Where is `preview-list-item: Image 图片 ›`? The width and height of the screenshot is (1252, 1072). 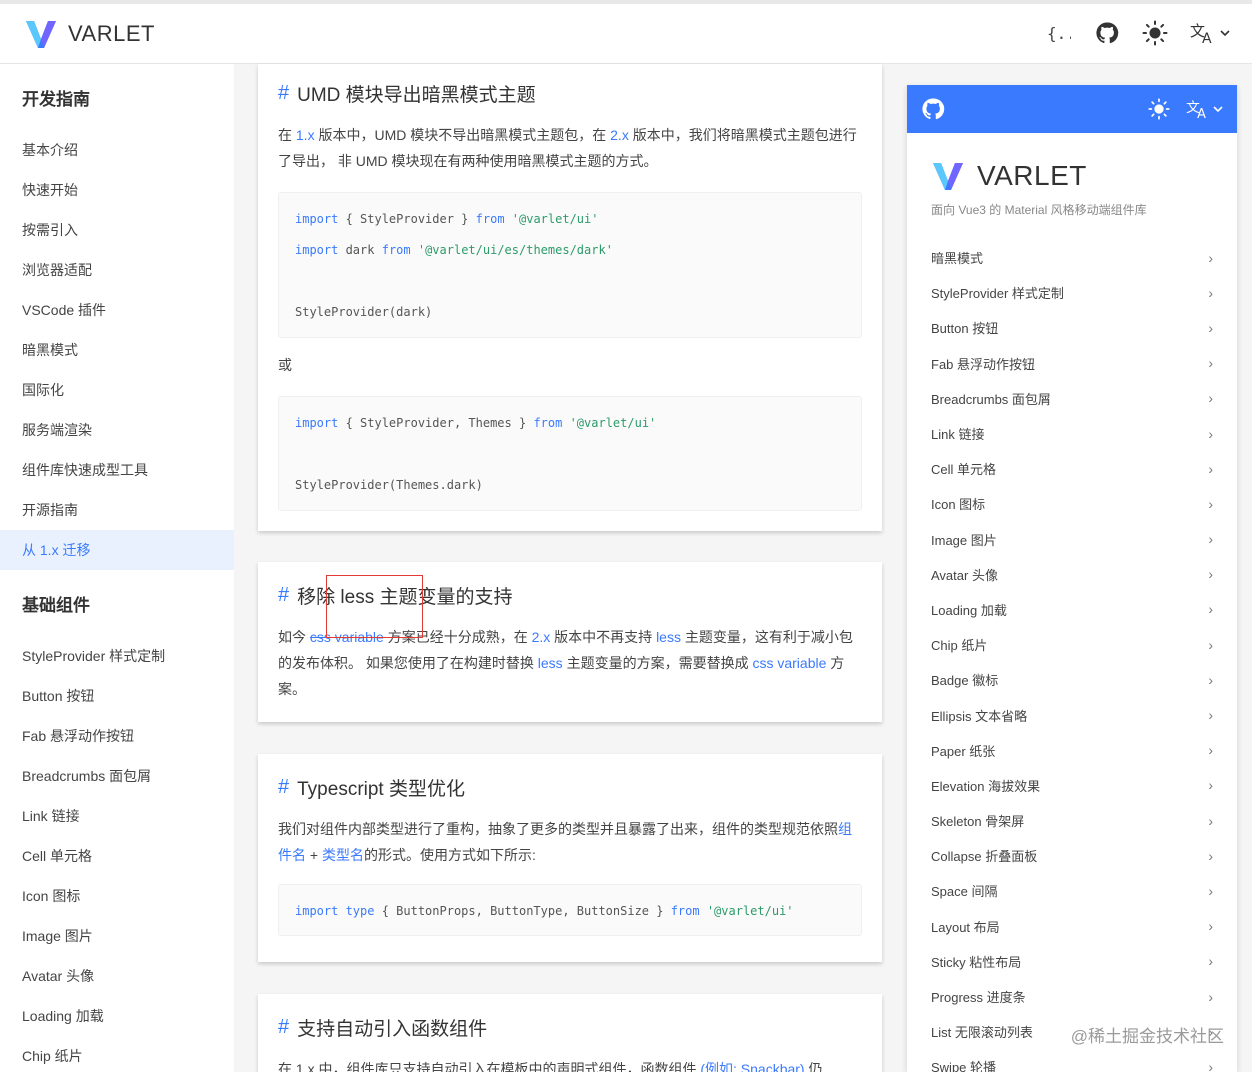
preview-list-item: Image 图片 › is located at coordinates (1072, 539).